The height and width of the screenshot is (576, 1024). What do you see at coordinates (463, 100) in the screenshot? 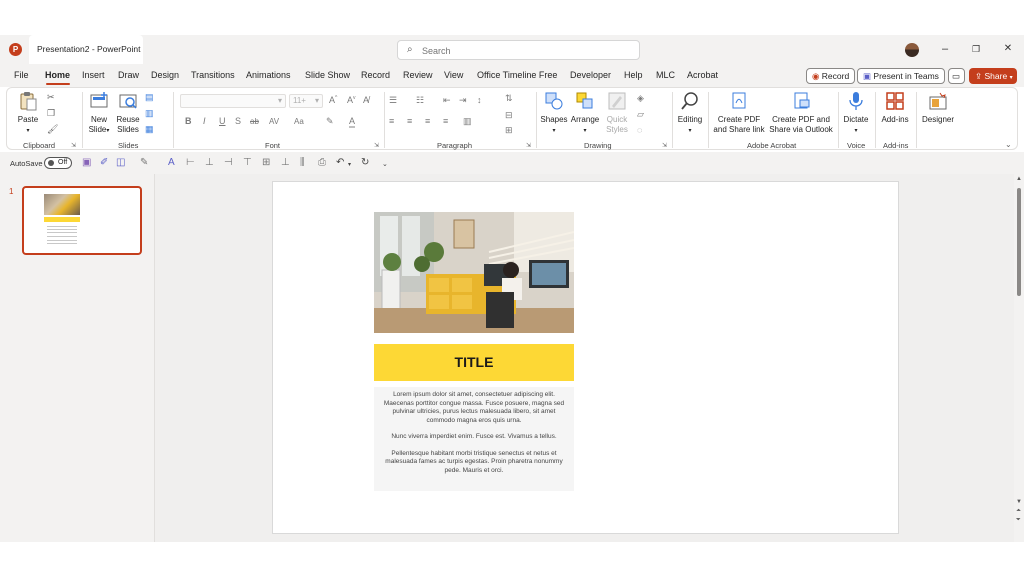
I see `increase-indent-icon: ⇥` at bounding box center [463, 100].